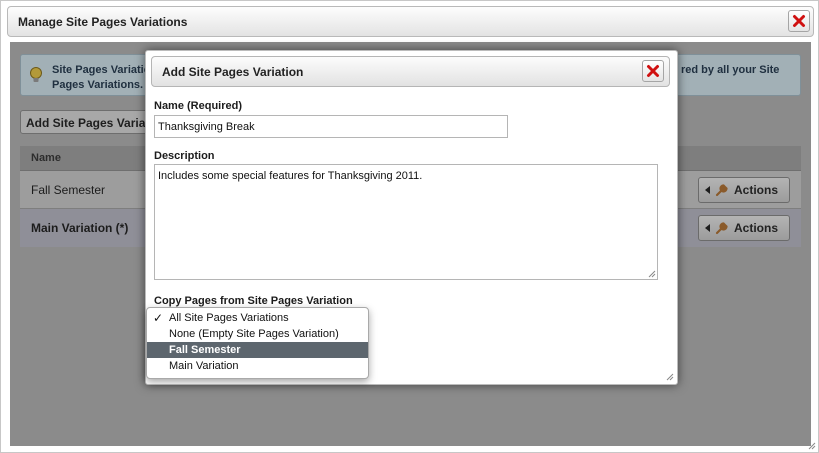 The width and height of the screenshot is (819, 453). I want to click on option-label: All Site Pages Variations, so click(229, 318).